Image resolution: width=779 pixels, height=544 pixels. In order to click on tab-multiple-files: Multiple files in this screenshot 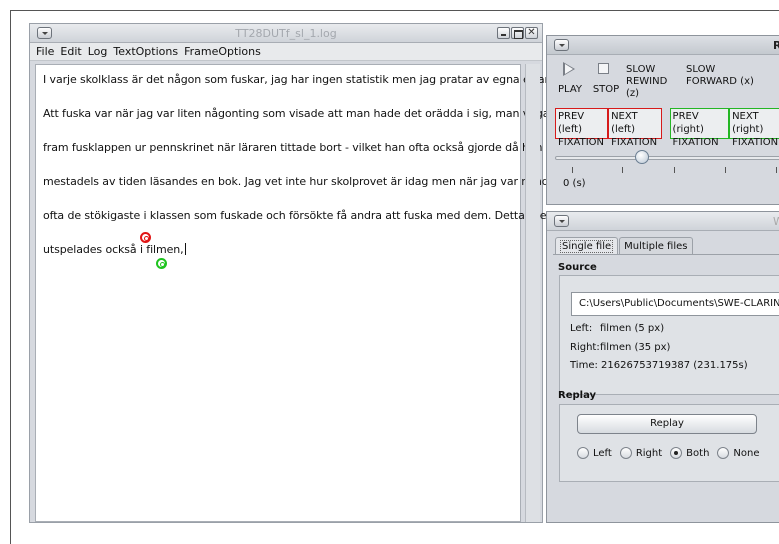, I will do `click(656, 245)`.